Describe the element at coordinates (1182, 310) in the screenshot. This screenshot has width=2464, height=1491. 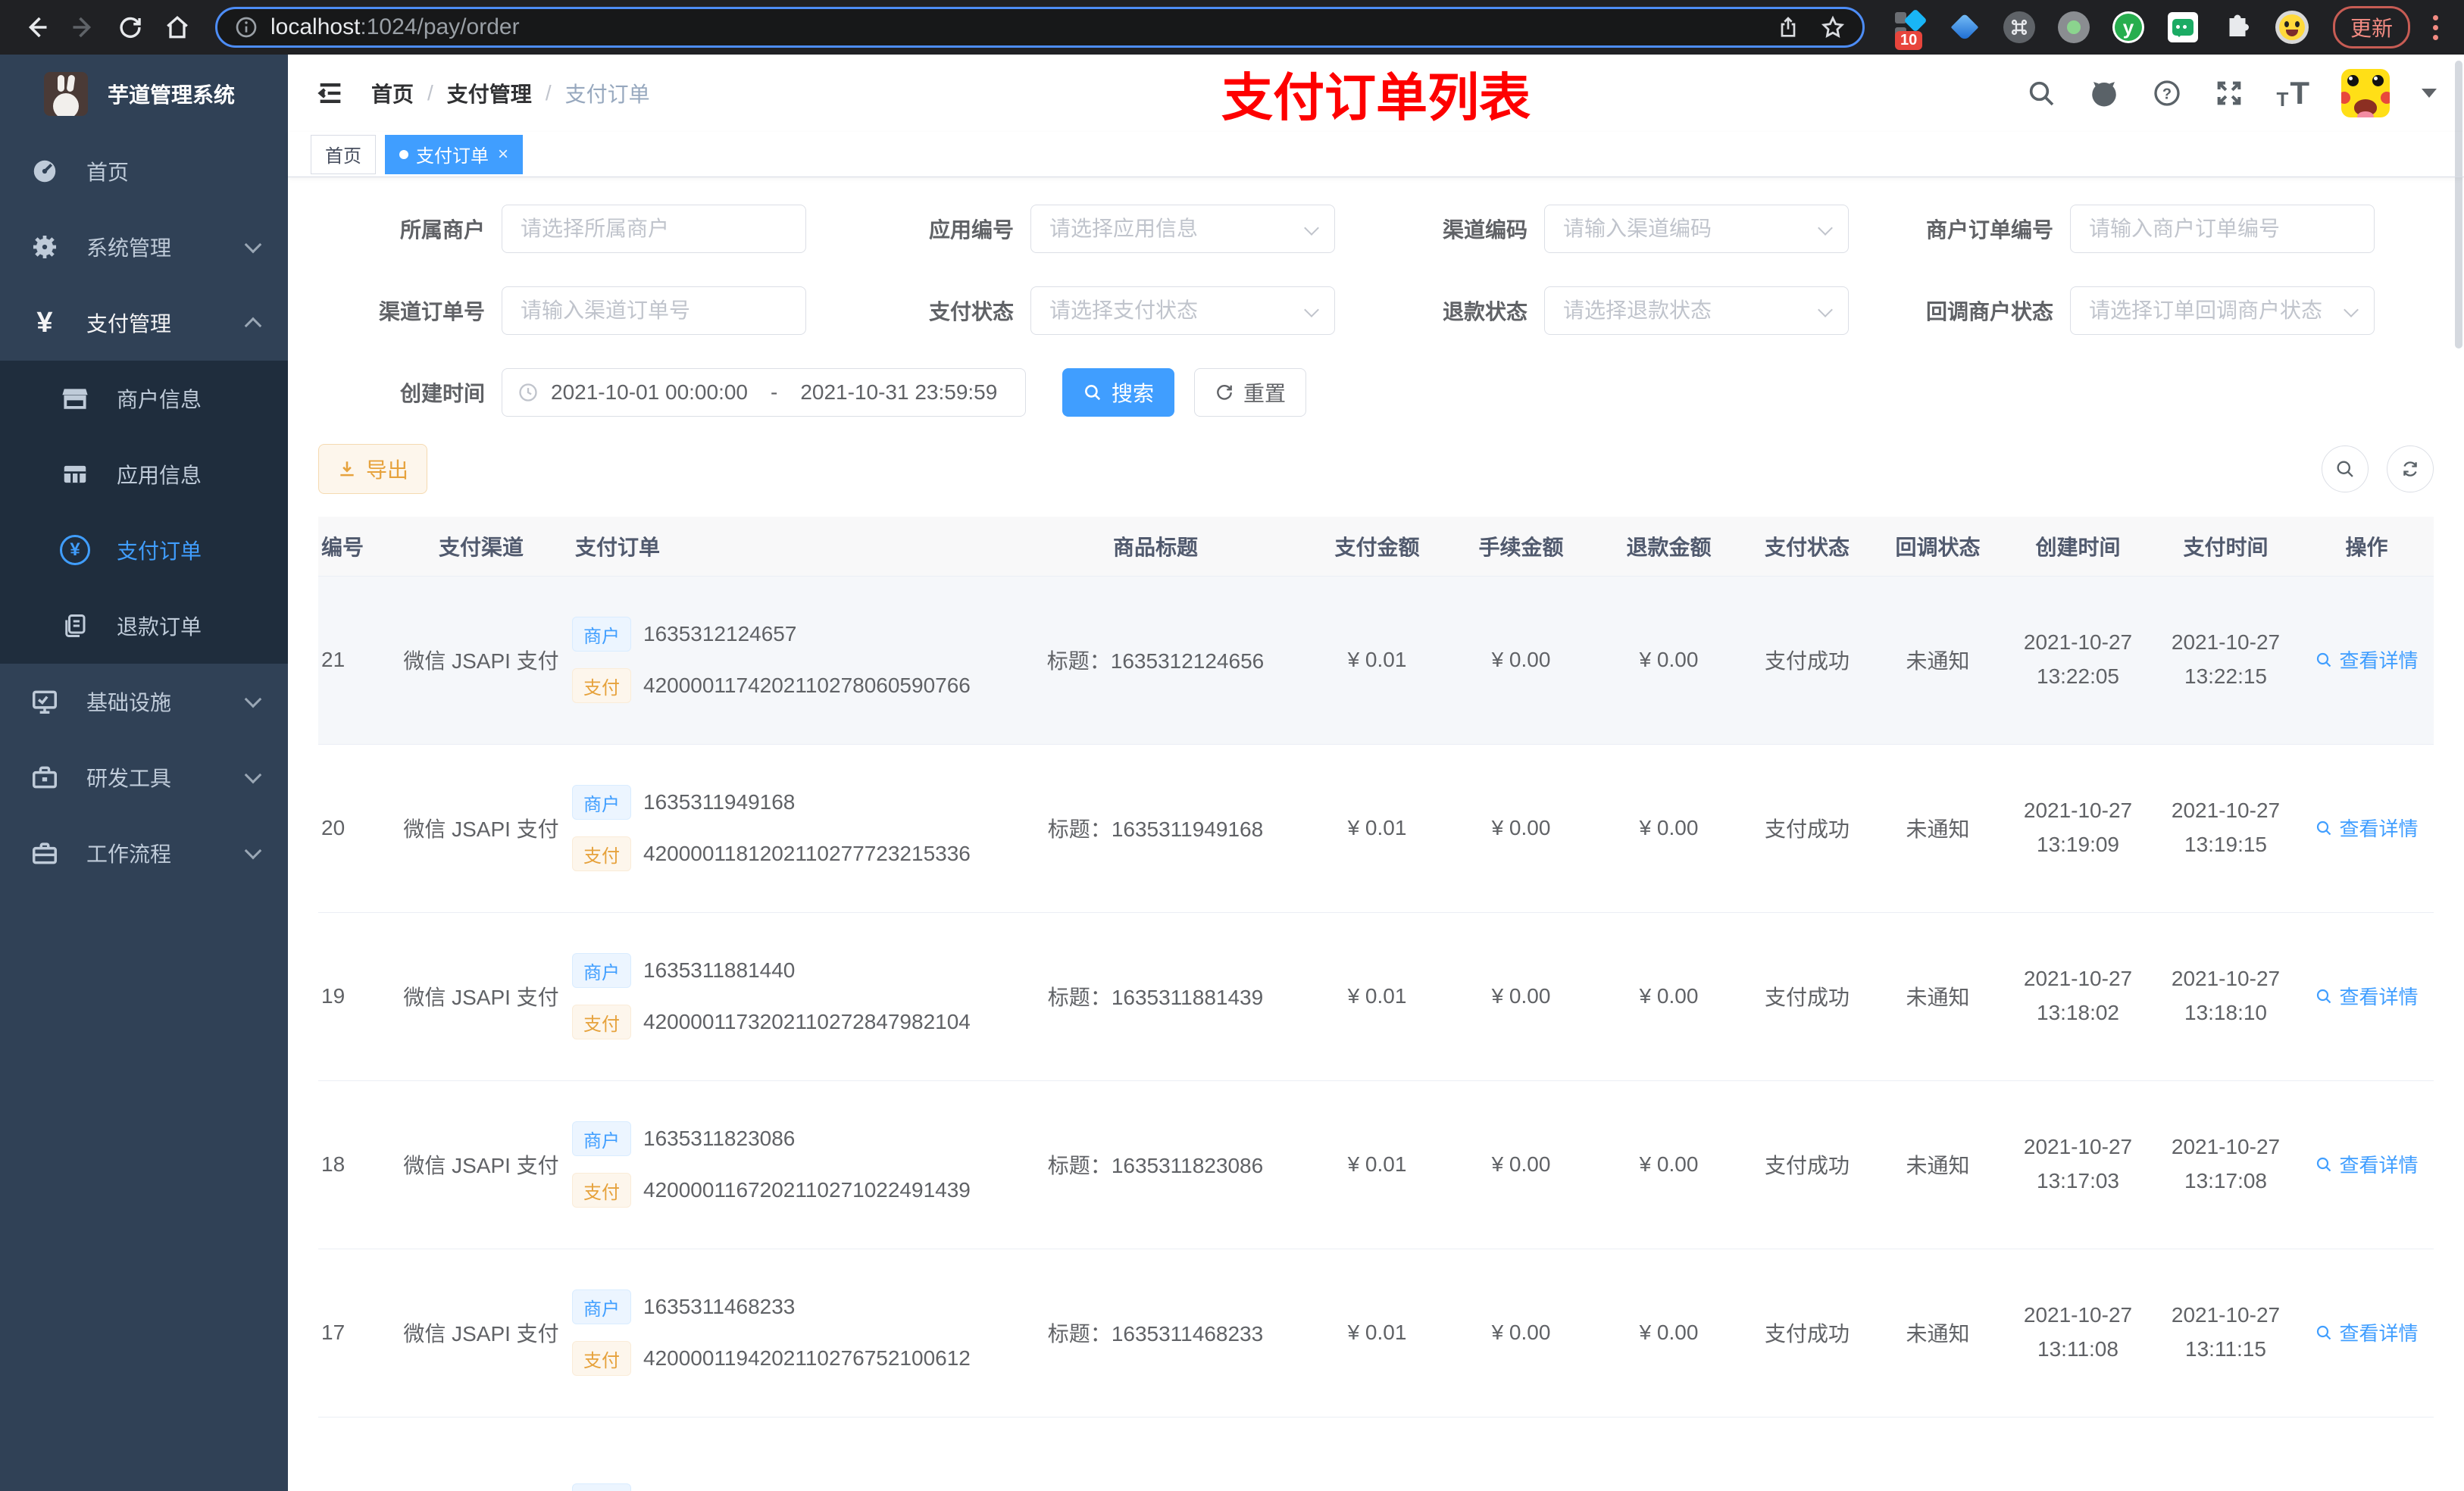
I see `pay-status-filter-select` at that location.